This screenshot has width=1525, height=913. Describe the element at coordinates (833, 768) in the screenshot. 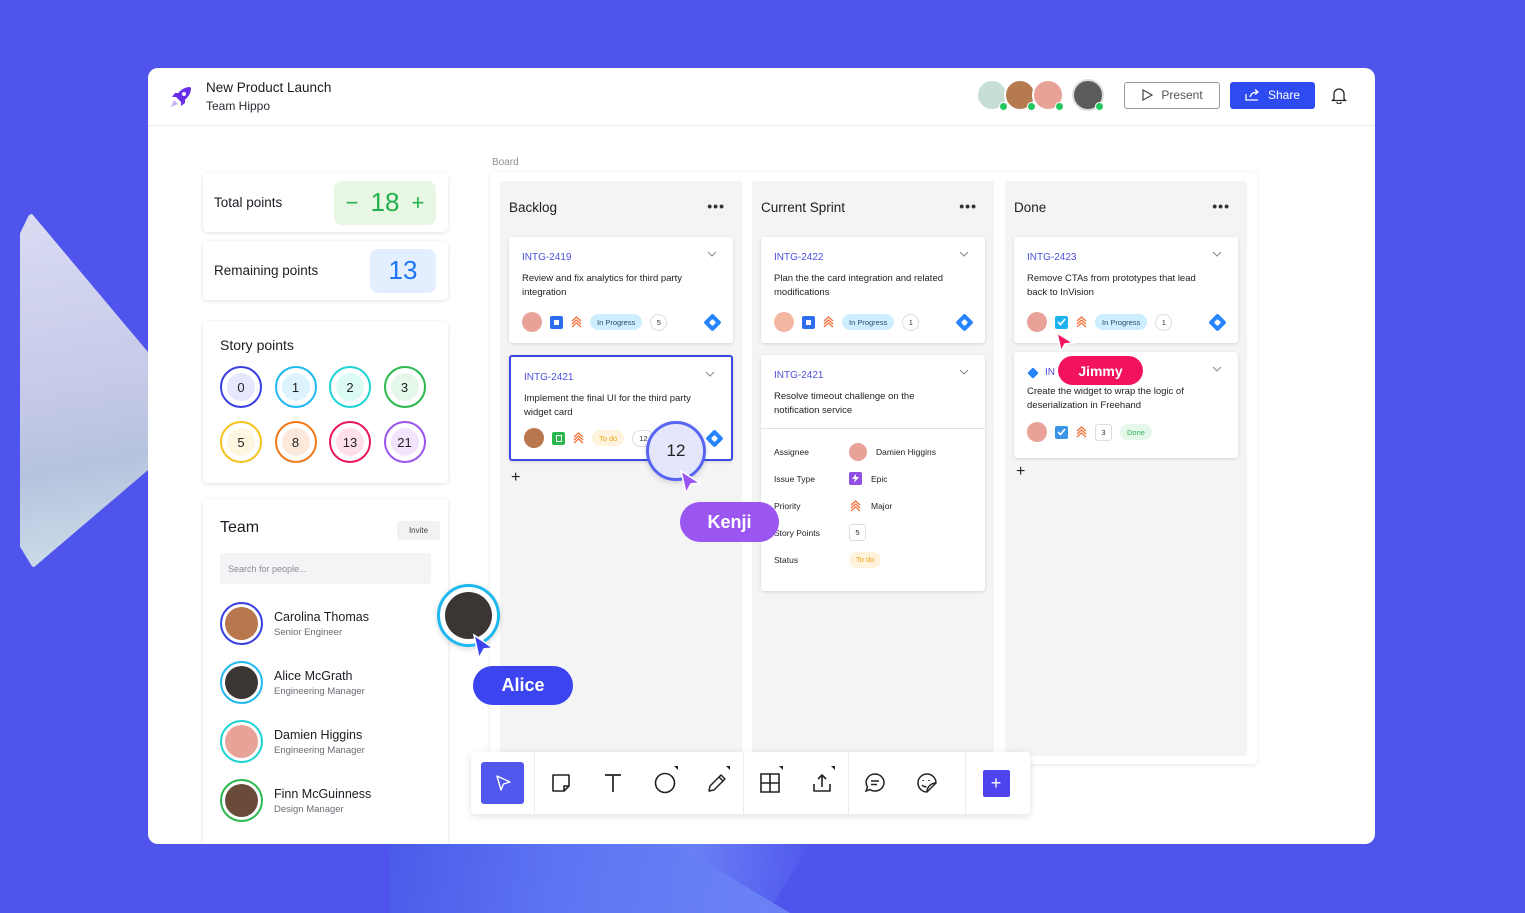

I see `submenu-indicator` at that location.